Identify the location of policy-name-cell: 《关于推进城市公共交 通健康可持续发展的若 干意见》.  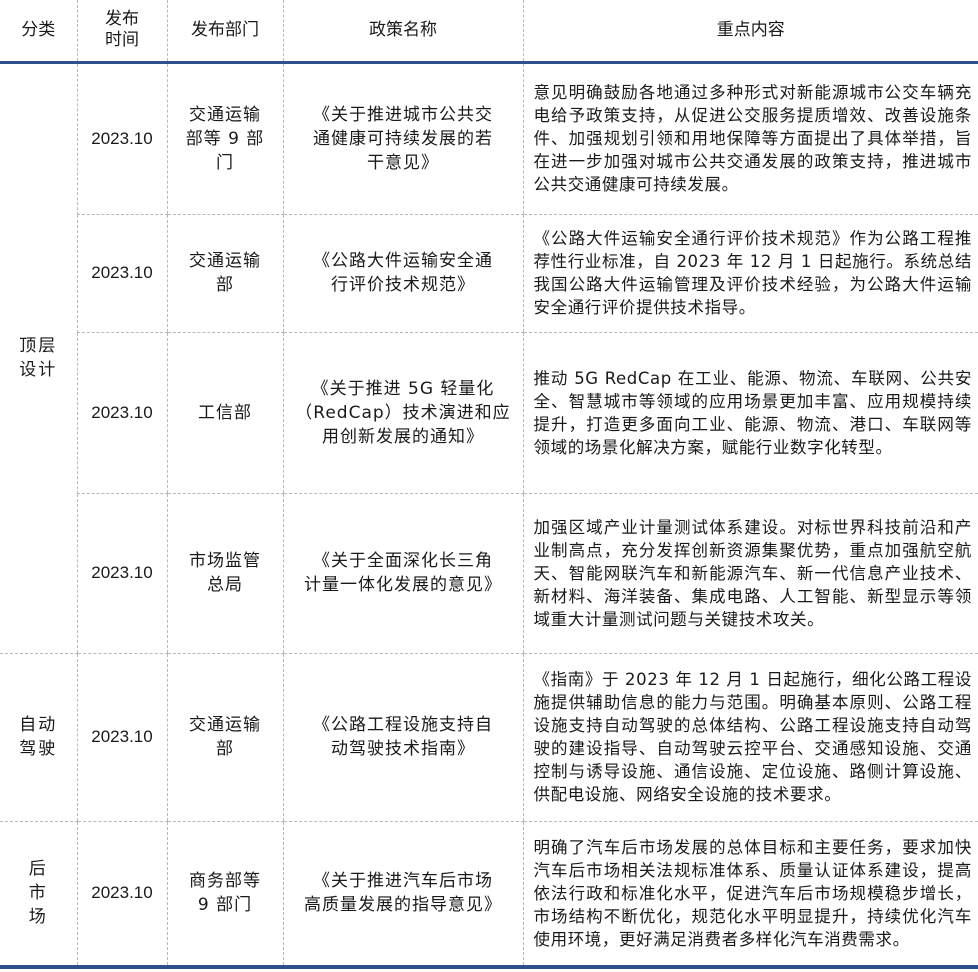
(402, 138).